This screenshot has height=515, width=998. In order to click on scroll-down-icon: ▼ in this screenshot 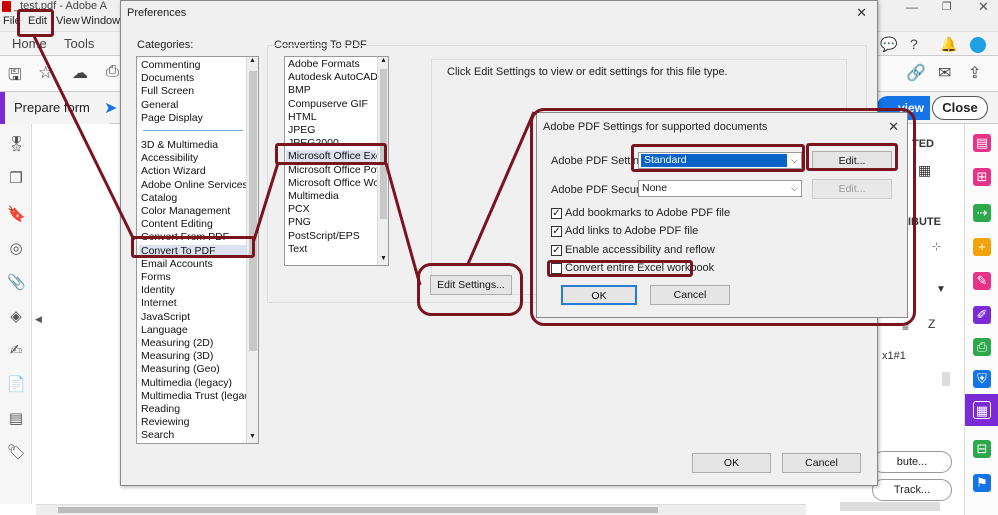, I will do `click(383, 258)`.